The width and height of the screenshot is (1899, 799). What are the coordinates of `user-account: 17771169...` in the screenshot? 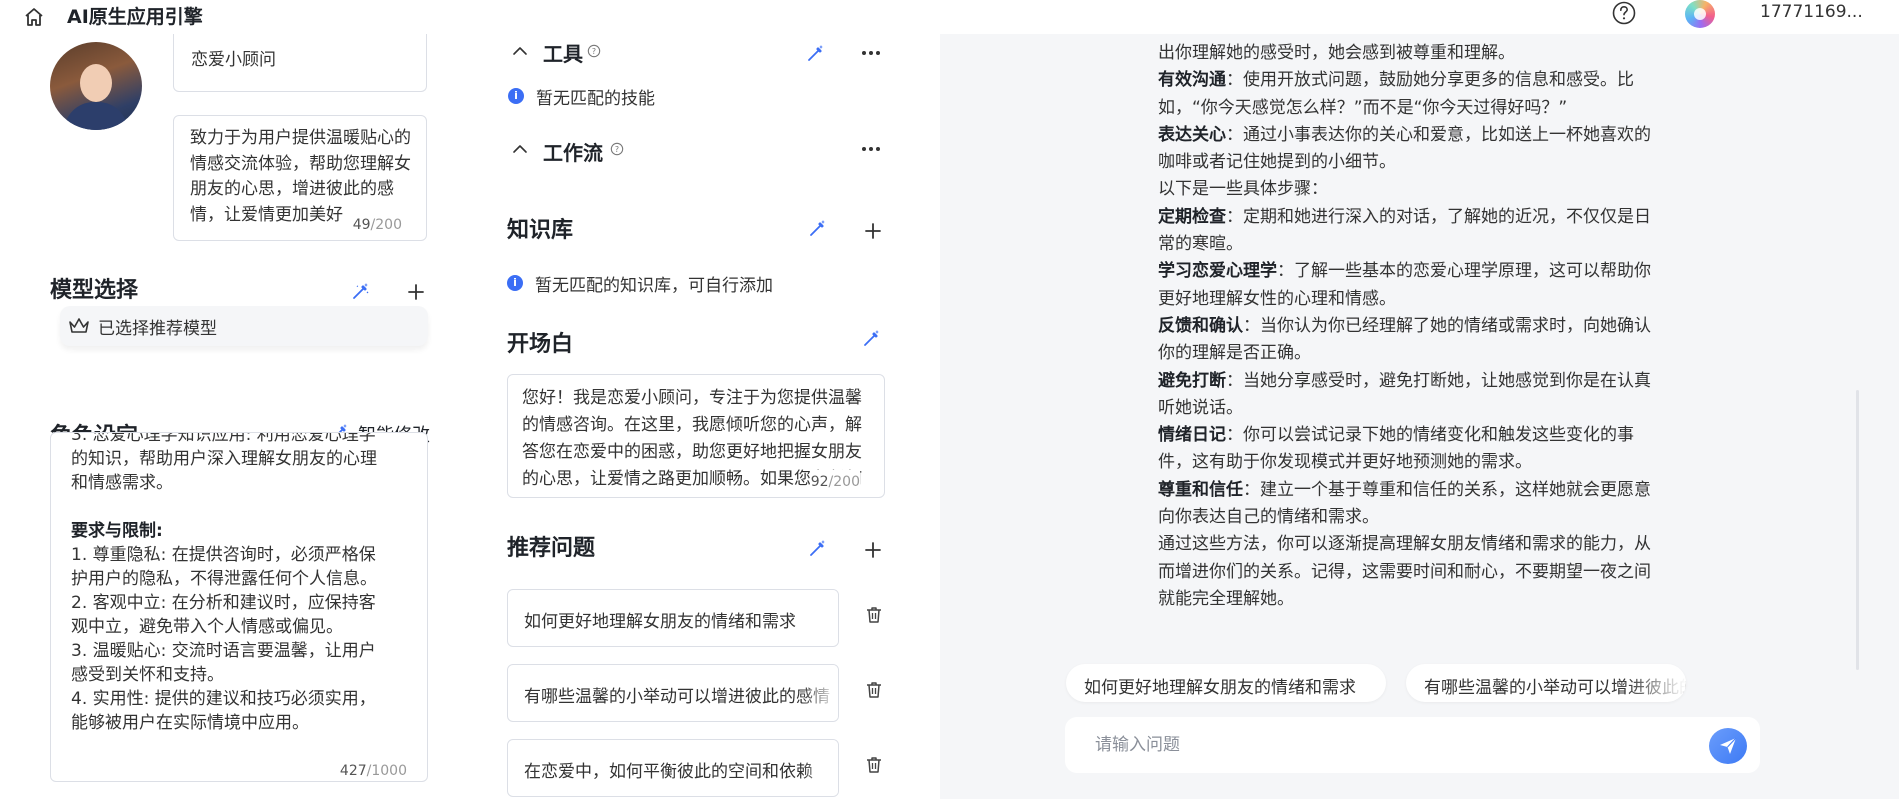 It's located at (1811, 12).